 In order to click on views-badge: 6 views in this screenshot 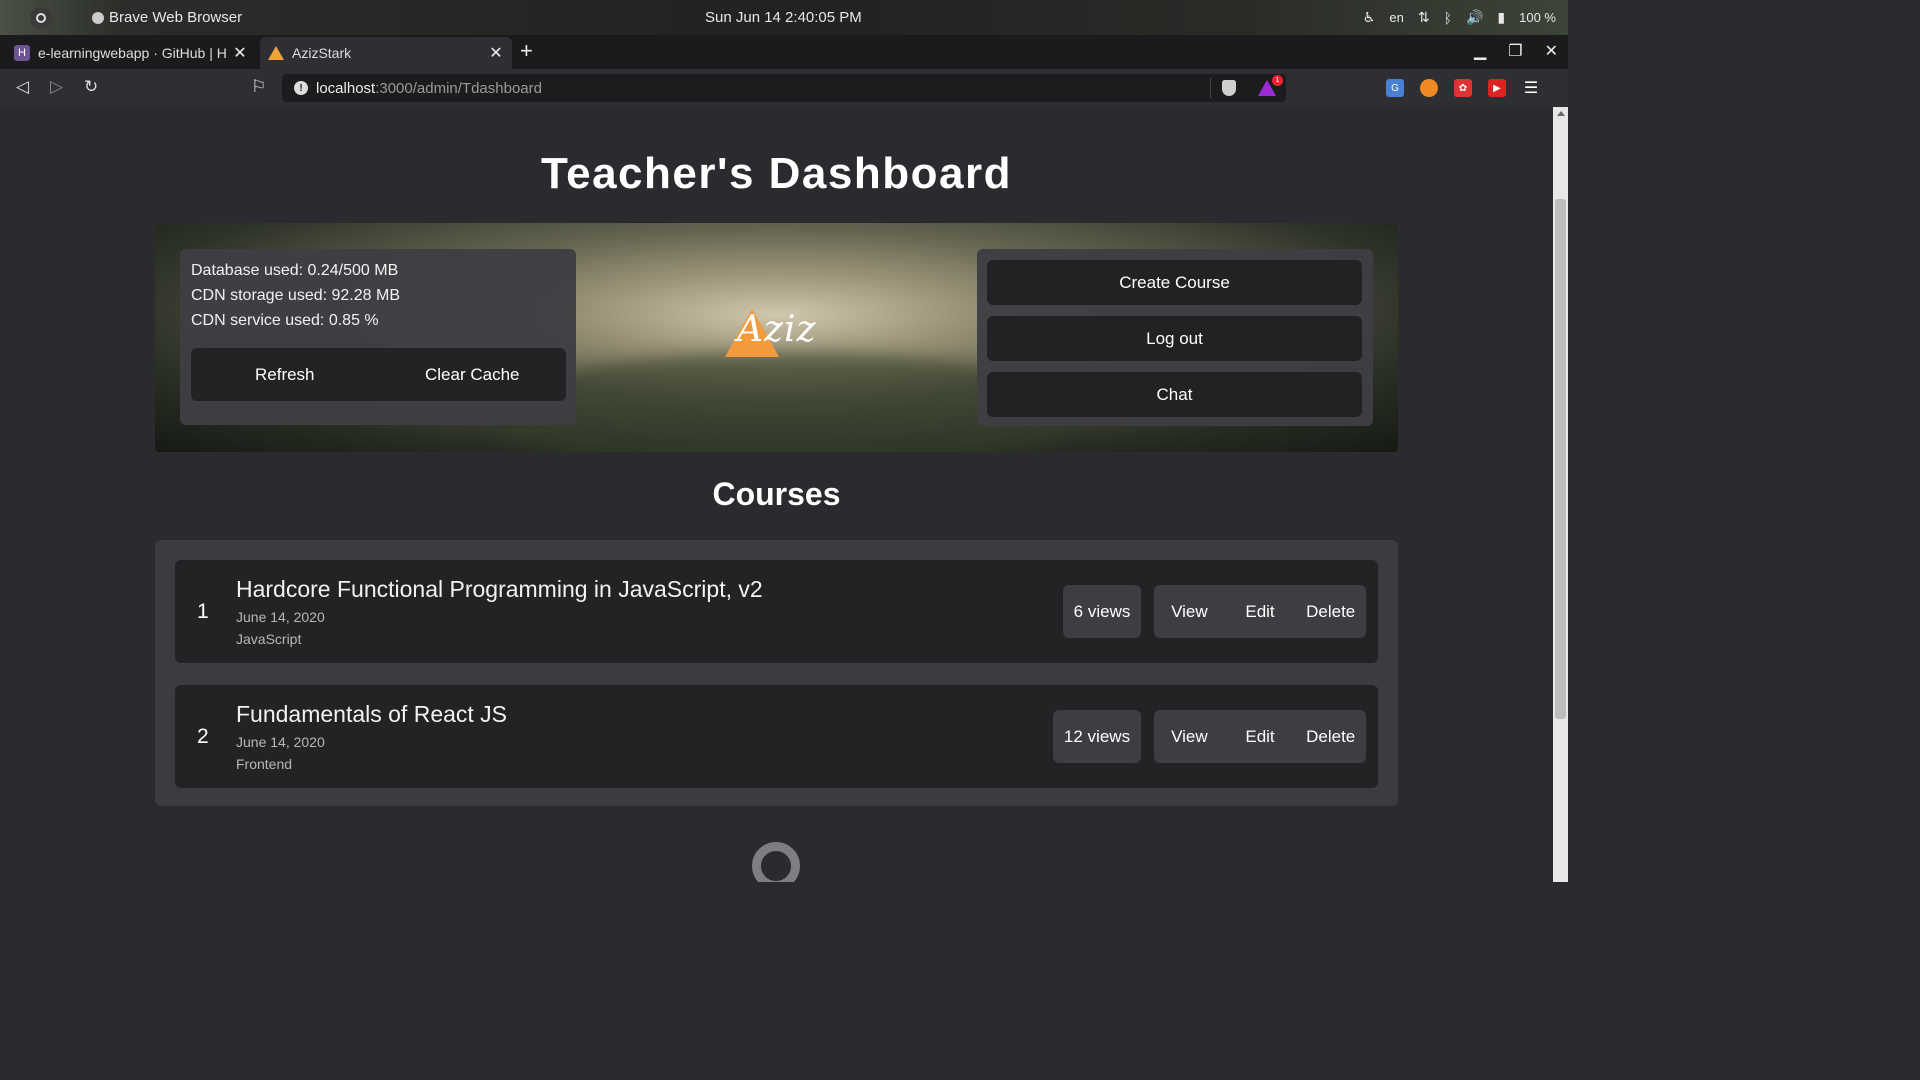, I will do `click(1102, 611)`.